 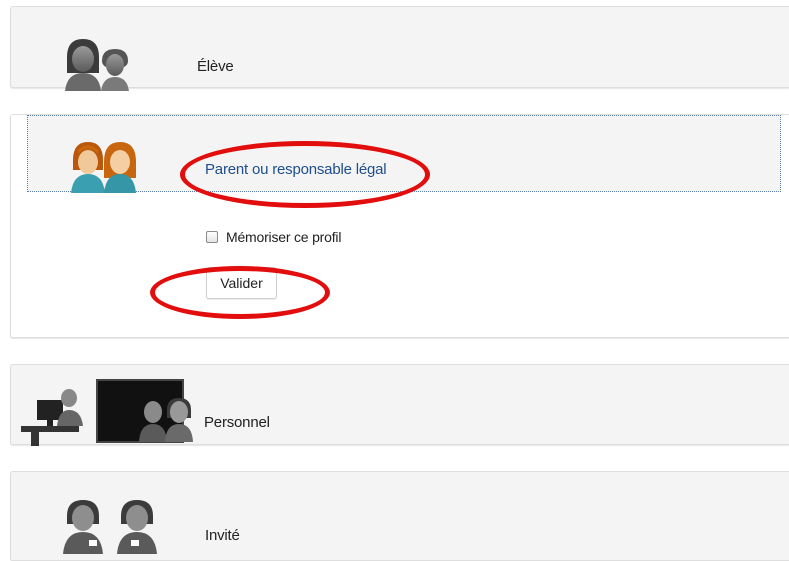 I want to click on profile-label-personnel: Personnel, so click(x=237, y=422).